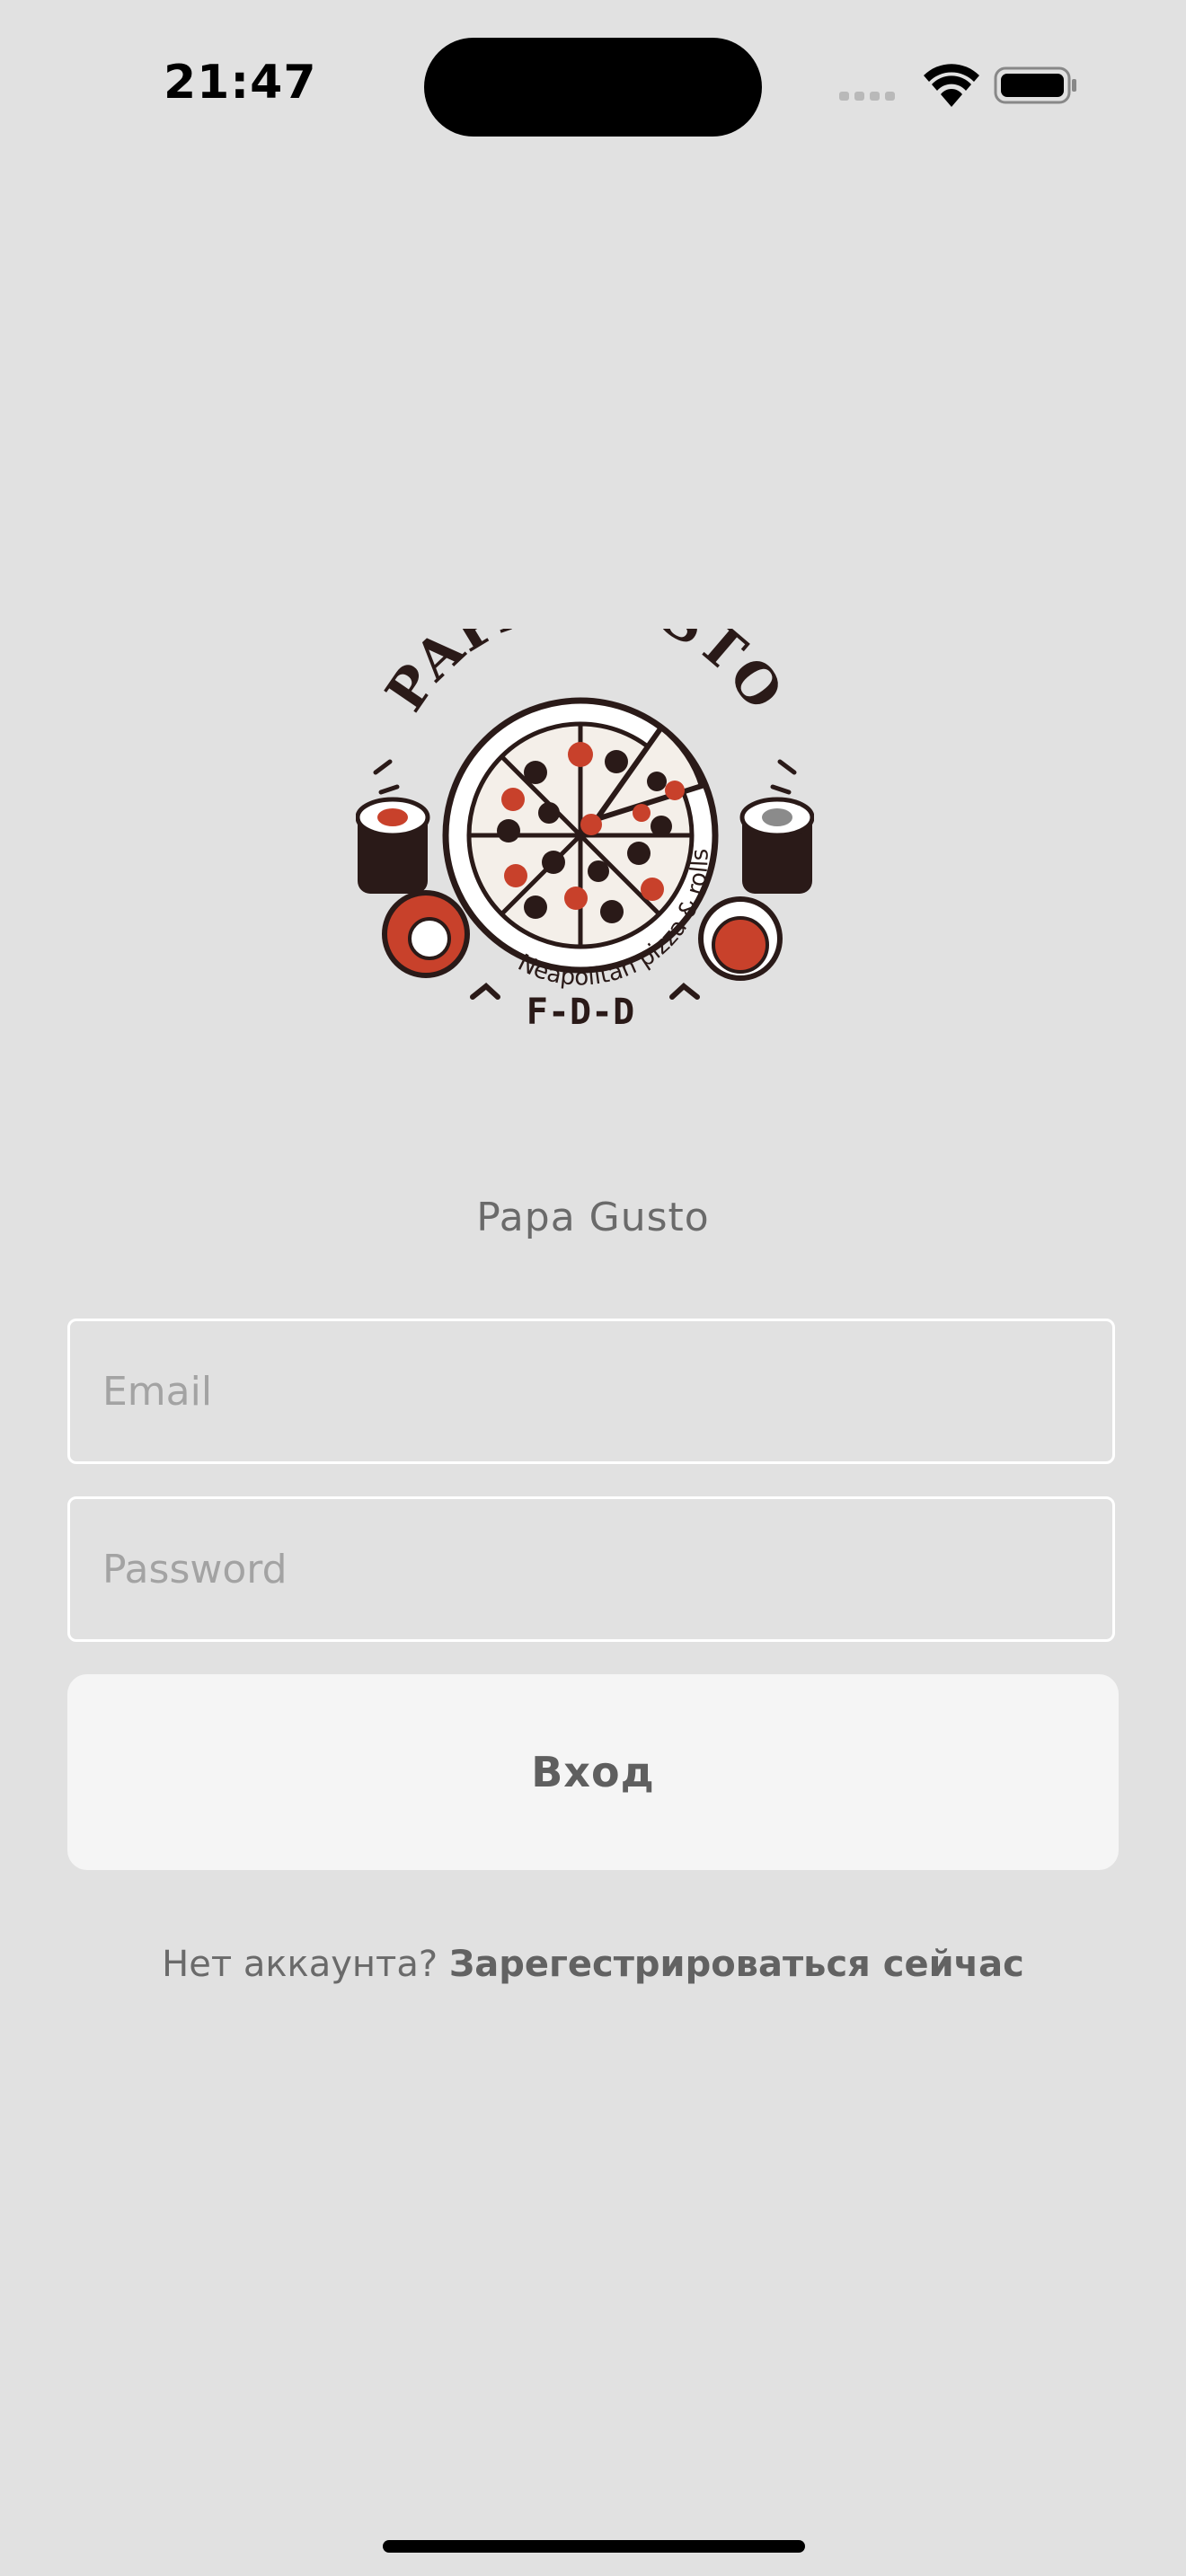  I want to click on register-link: Зарегестрироваться сейчас, so click(736, 1964).